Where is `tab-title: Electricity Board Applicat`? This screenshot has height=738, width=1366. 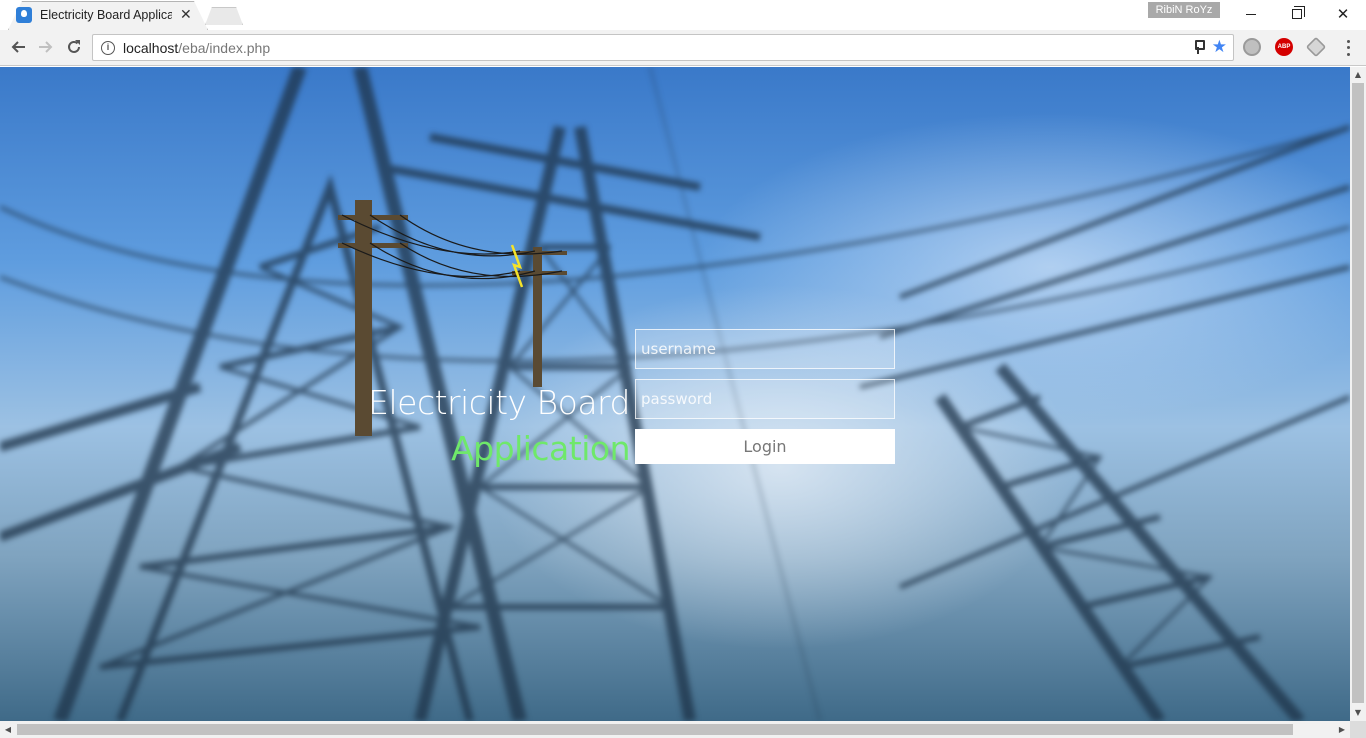 tab-title: Electricity Board Applicat is located at coordinates (106, 14).